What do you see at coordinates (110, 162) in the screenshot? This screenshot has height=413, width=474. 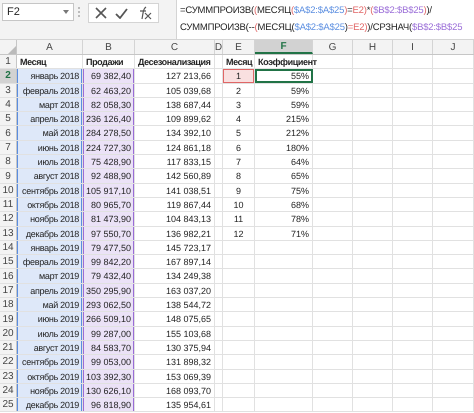 I see `table-cell: 75 428,90` at bounding box center [110, 162].